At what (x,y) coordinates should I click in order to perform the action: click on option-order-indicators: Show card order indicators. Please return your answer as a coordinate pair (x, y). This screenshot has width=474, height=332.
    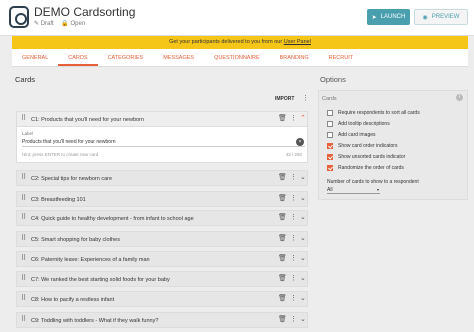
    Looking at the image, I should click on (362, 146).